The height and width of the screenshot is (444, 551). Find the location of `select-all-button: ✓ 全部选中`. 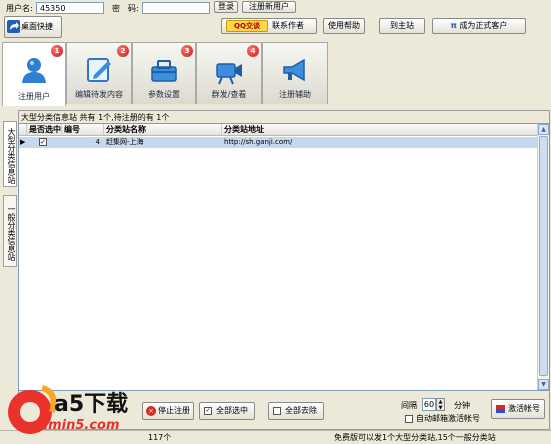

select-all-button: ✓ 全部选中 is located at coordinates (227, 411).